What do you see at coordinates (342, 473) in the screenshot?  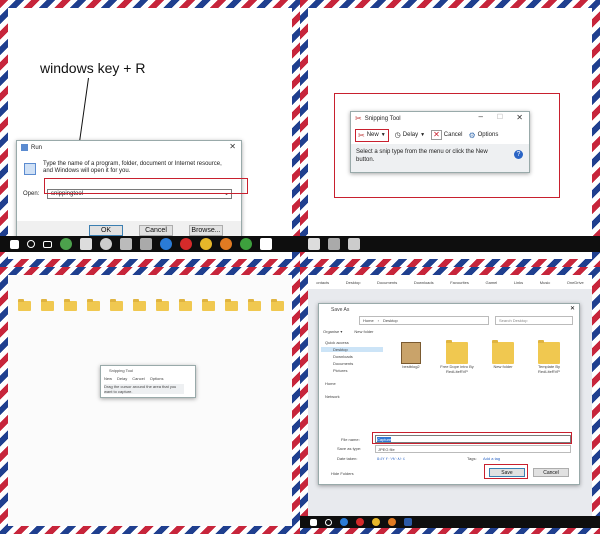 I see `hide-folders-button: Hide Folders` at bounding box center [342, 473].